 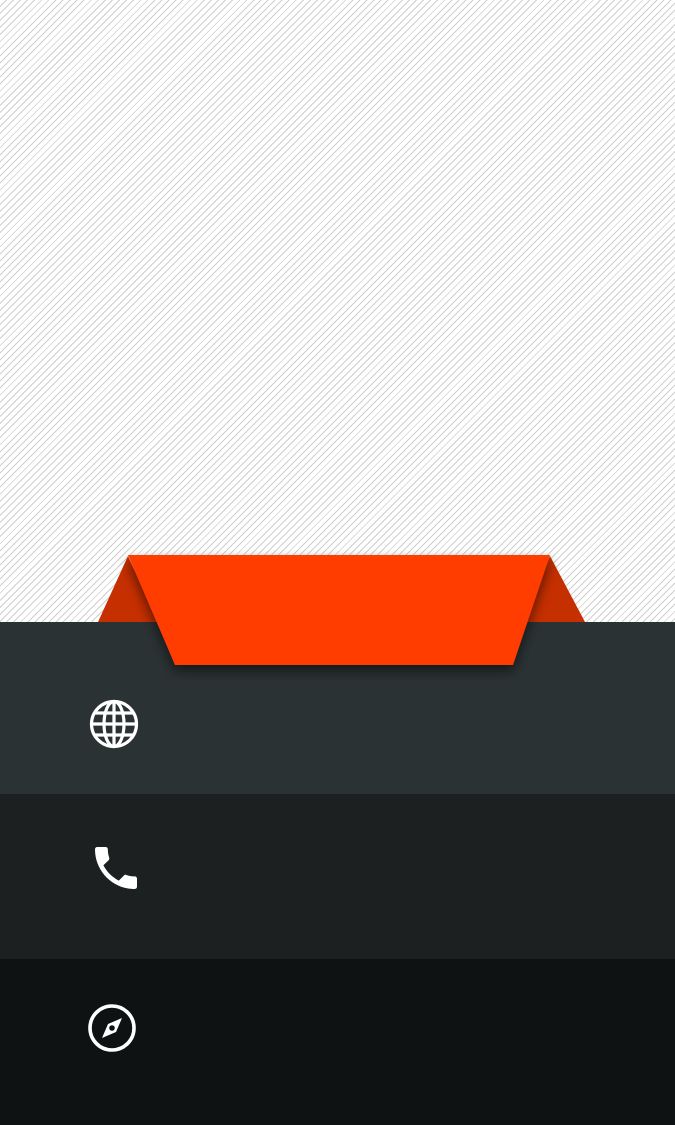 What do you see at coordinates (344, 610) in the screenshot?
I see `ribbon-label` at bounding box center [344, 610].